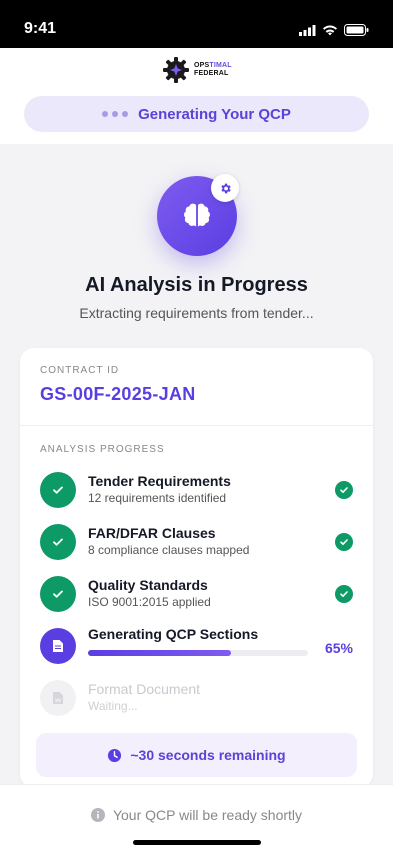  Describe the element at coordinates (159, 481) in the screenshot. I see `step-title: Tender Requirements` at that location.